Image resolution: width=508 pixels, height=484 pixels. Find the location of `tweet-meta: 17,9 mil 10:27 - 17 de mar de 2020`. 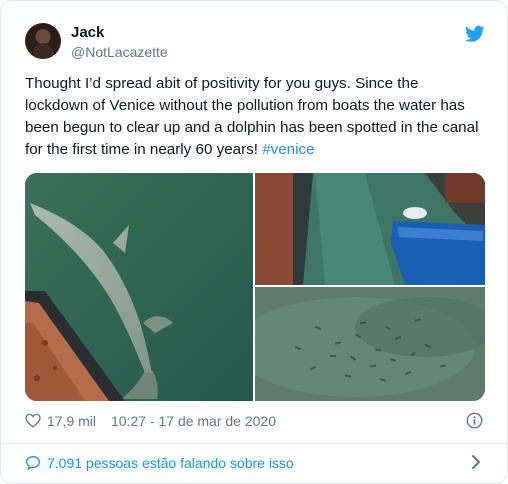

tweet-meta: 17,9 mil 10:27 - 17 de mar de 2020 is located at coordinates (255, 421).